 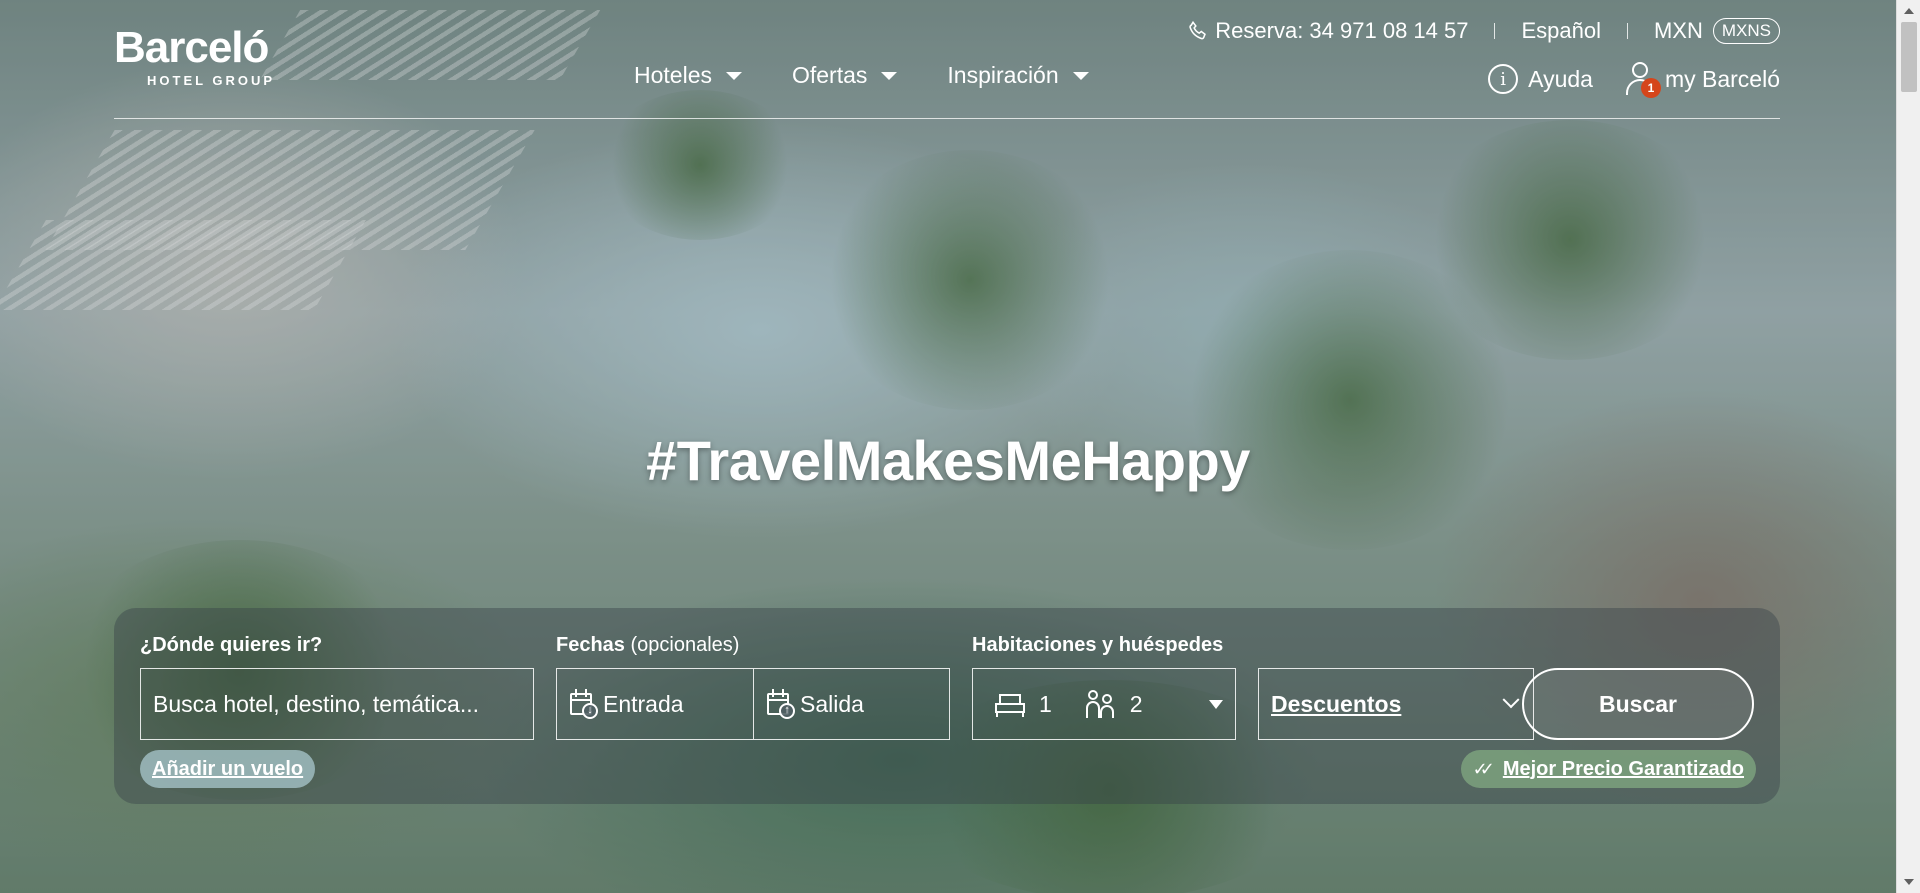 I want to click on nav-hoteles: Hoteles, so click(x=688, y=75).